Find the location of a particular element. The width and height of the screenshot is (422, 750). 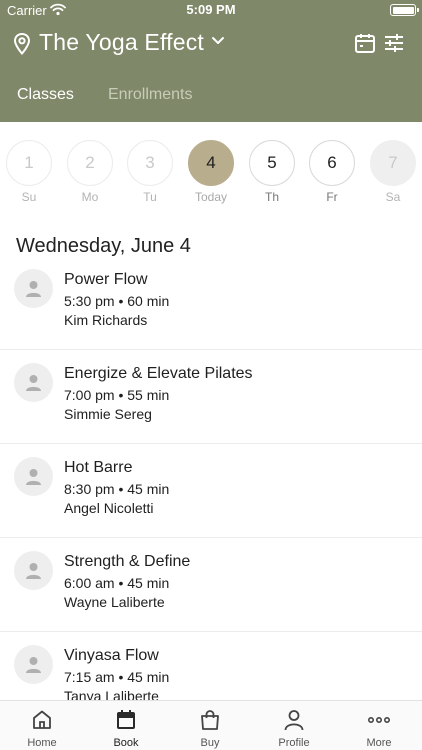

class-time: 7:15 am • 45 min is located at coordinates (117, 677).